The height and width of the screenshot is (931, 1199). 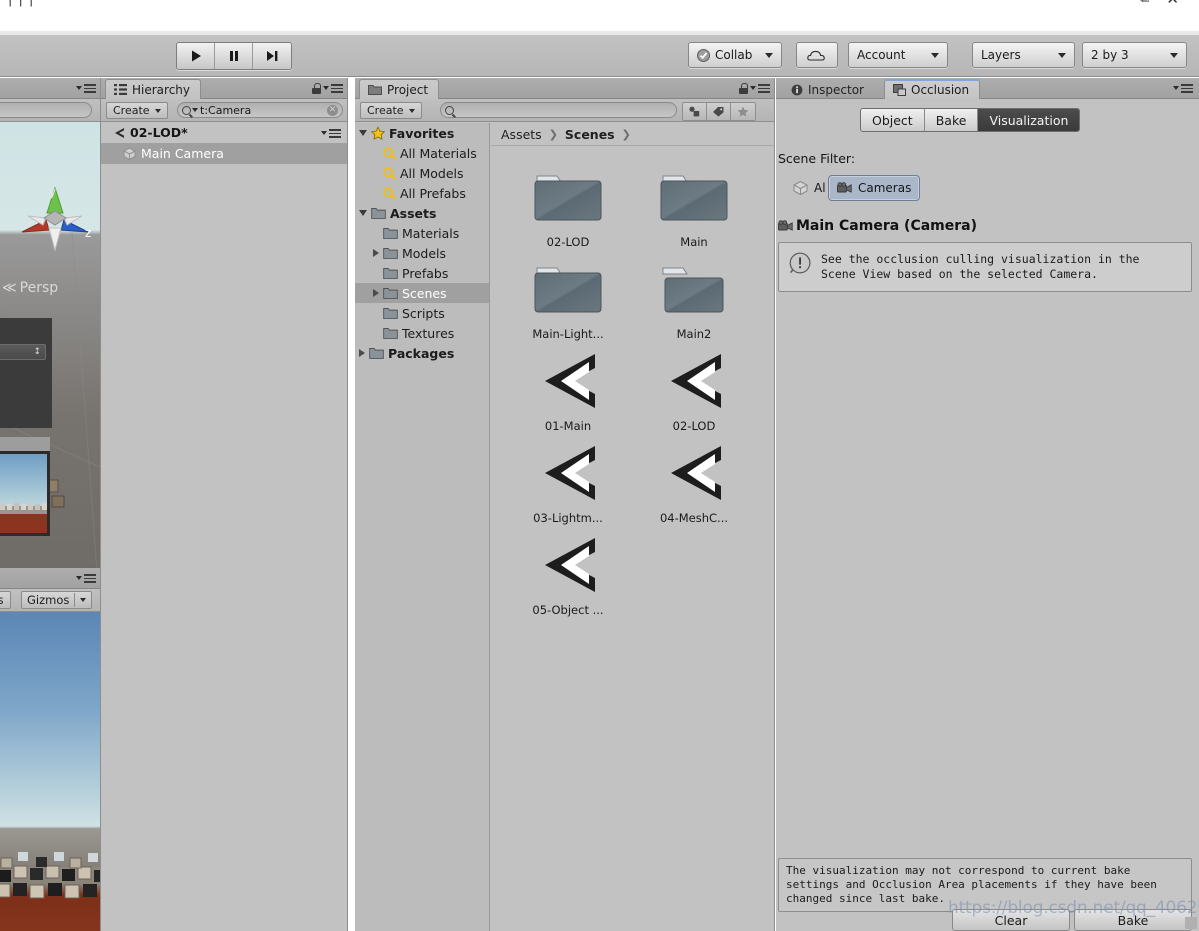 I want to click on occlusion-mode-bake: Bake, so click(x=951, y=120).